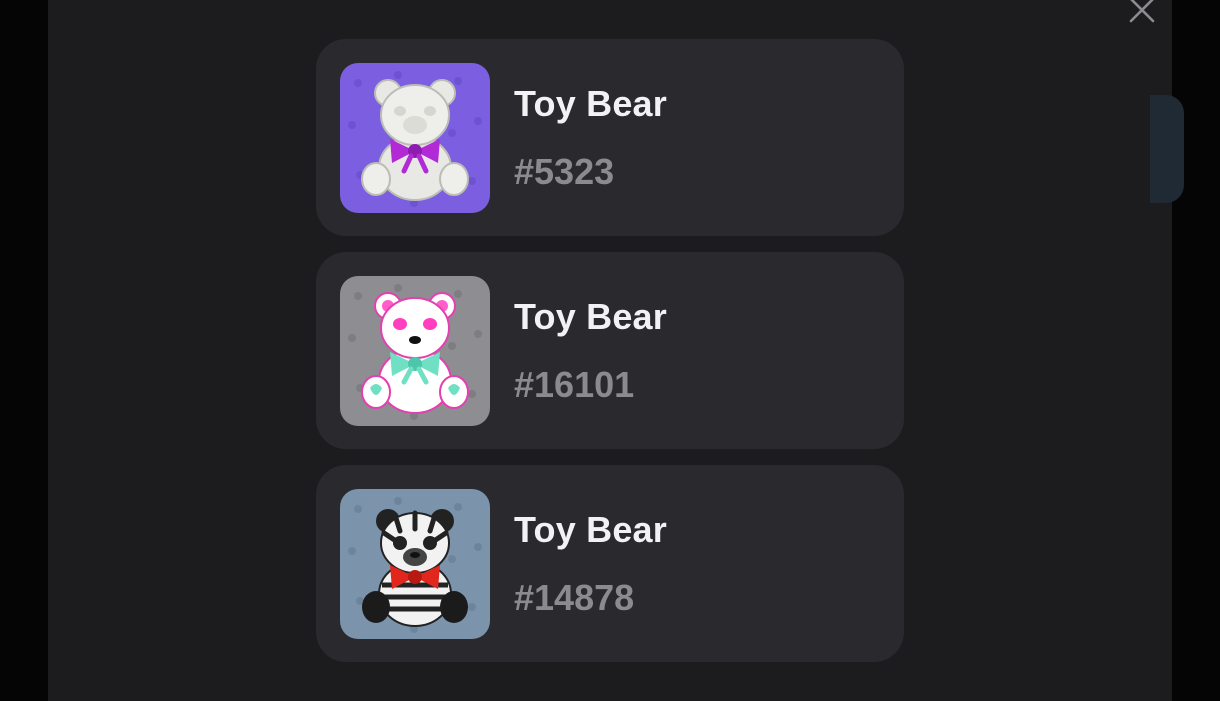 The image size is (1220, 701). Describe the element at coordinates (574, 597) in the screenshot. I see `item-number: #14878` at that location.